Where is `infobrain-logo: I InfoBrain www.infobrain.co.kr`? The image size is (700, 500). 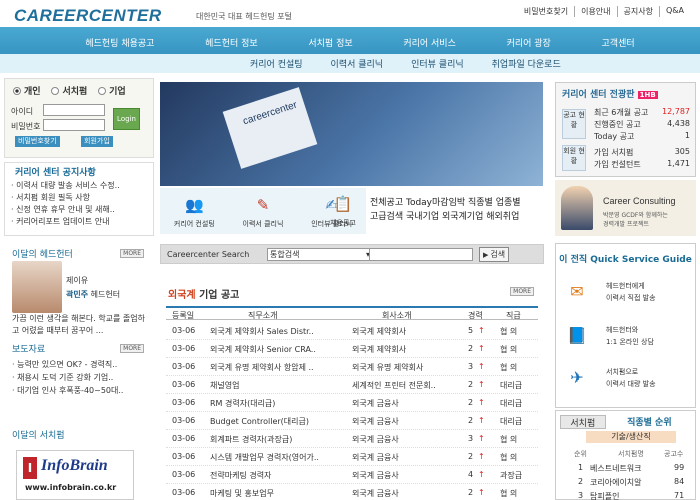
infobrain-logo: I InfoBrain www.infobrain.co.kr is located at coordinates (75, 475).